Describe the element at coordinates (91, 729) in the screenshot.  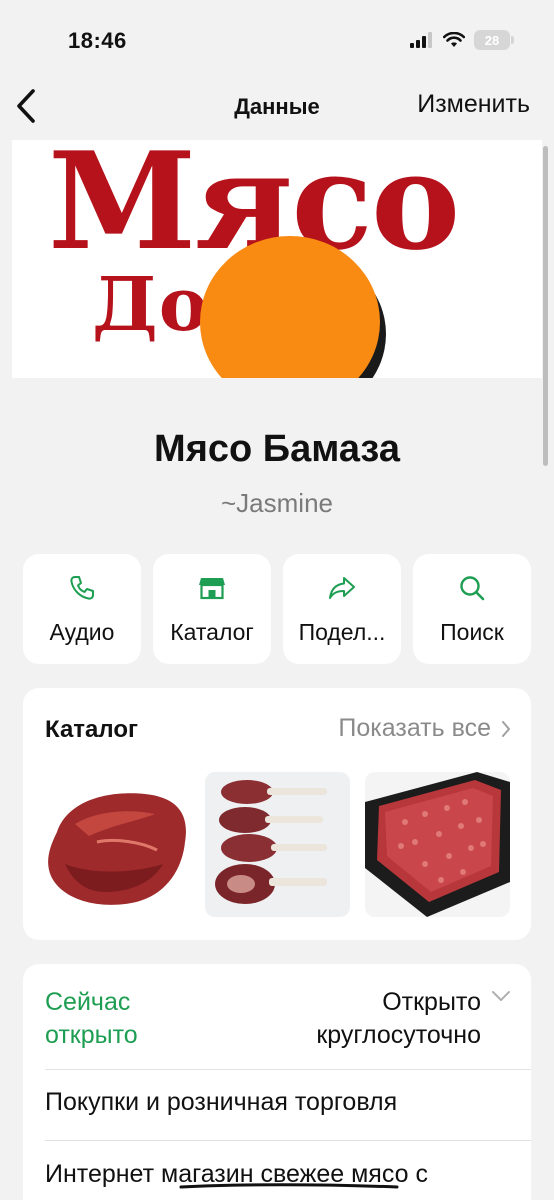
I see `catalog-title: Каталог` at that location.